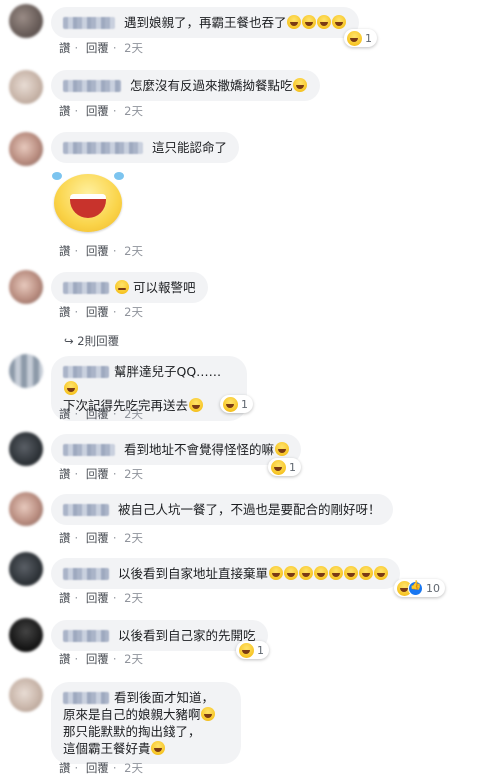 Image resolution: width=480 pixels, height=775 pixels. Describe the element at coordinates (211, 85) in the screenshot. I see `comment-text: 怎麼沒有反過來撒嬌拗餐點吃` at that location.